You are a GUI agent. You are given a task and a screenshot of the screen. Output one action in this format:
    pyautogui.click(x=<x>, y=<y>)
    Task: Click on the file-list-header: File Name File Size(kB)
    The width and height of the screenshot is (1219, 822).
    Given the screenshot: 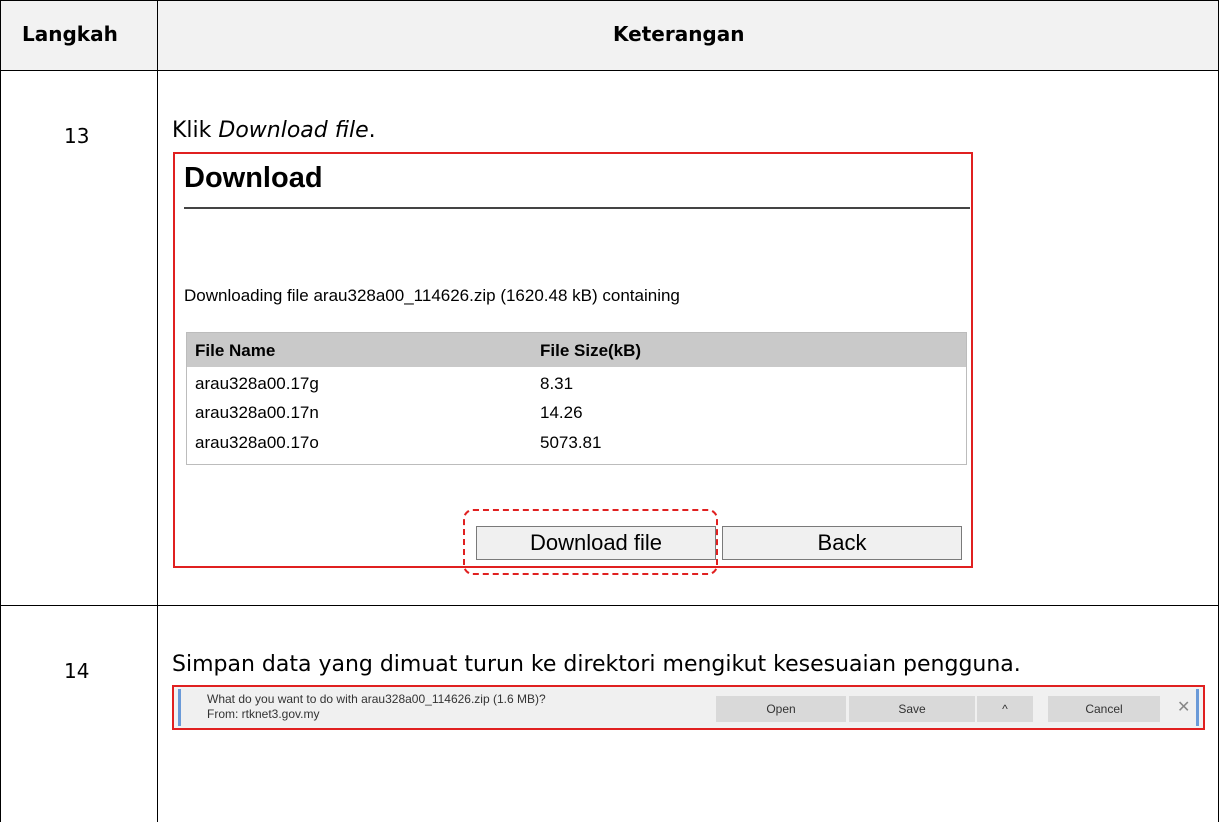 What is the action you would take?
    pyautogui.click(x=576, y=350)
    